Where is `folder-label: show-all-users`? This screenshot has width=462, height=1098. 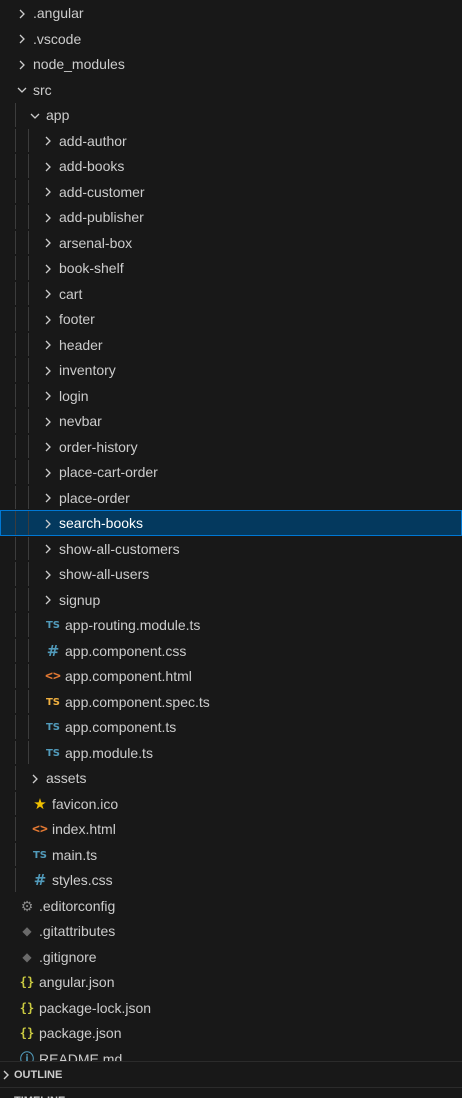
folder-label: show-all-users is located at coordinates (104, 574).